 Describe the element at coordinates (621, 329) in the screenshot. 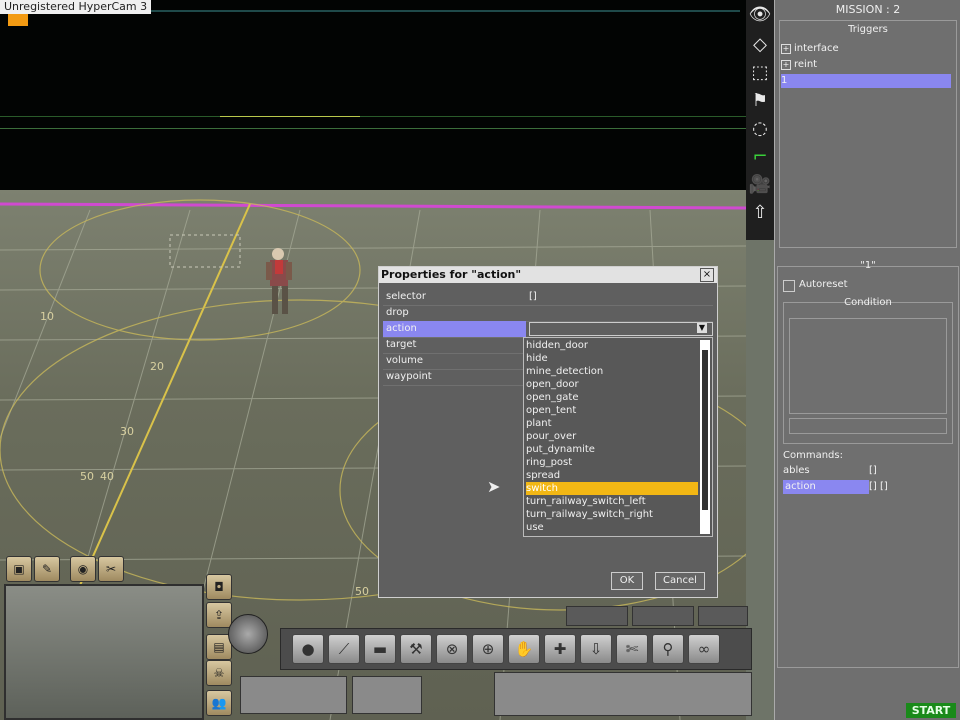

I see `action-select` at that location.